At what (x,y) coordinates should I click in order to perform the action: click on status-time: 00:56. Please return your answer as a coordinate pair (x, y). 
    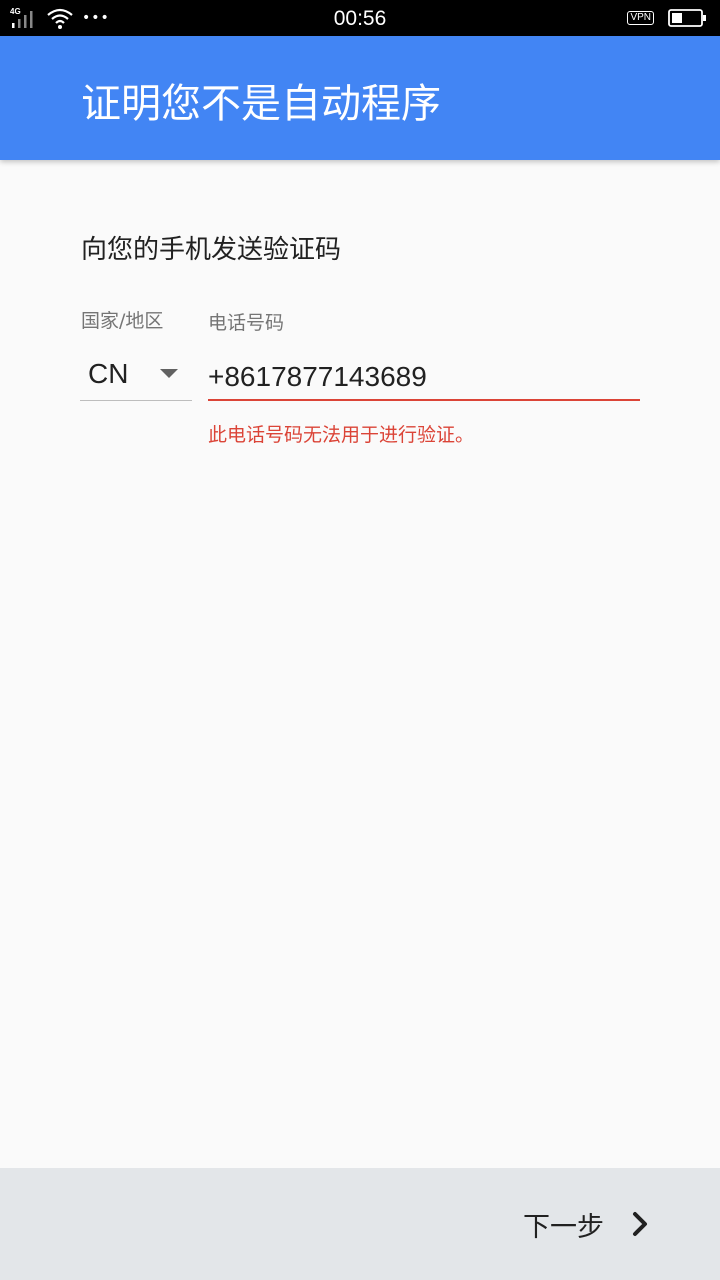
    Looking at the image, I should click on (360, 18).